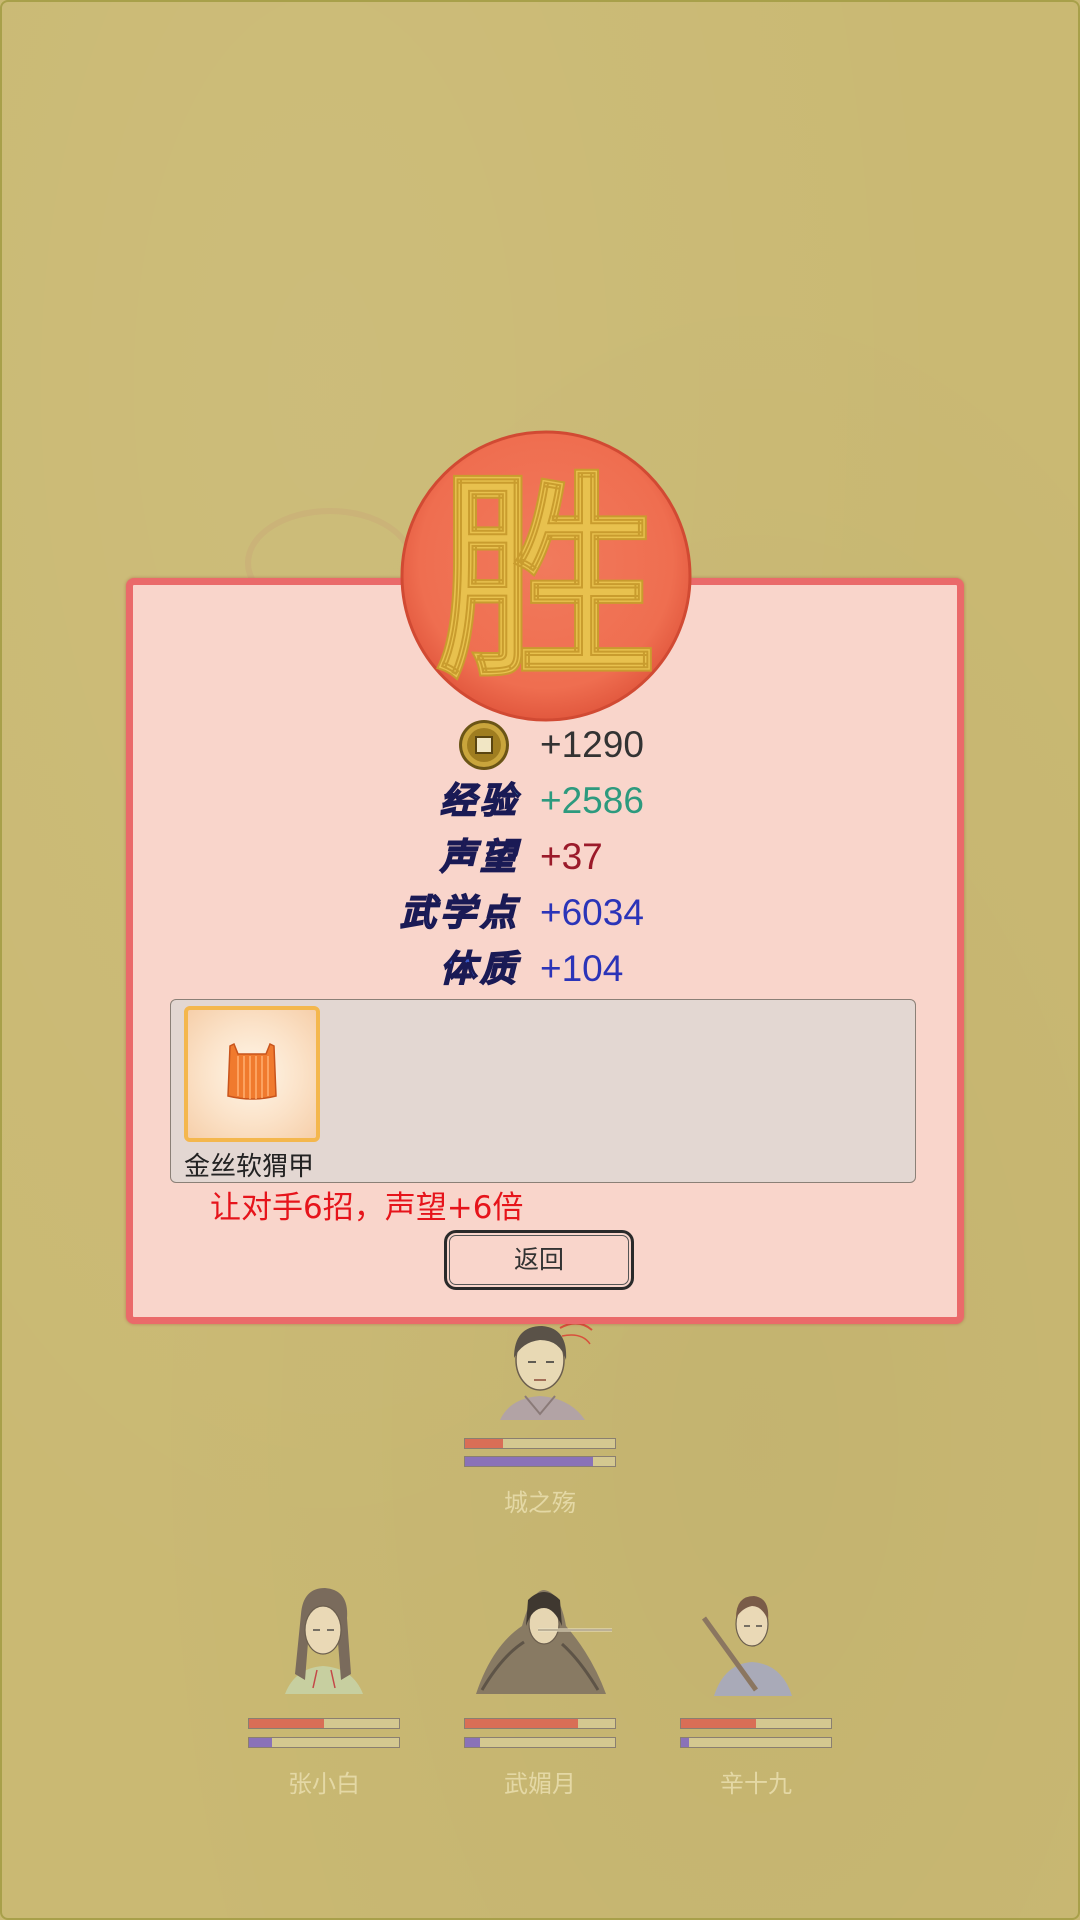  What do you see at coordinates (592, 912) in the screenshot?
I see `reward-martial-value: +6034` at bounding box center [592, 912].